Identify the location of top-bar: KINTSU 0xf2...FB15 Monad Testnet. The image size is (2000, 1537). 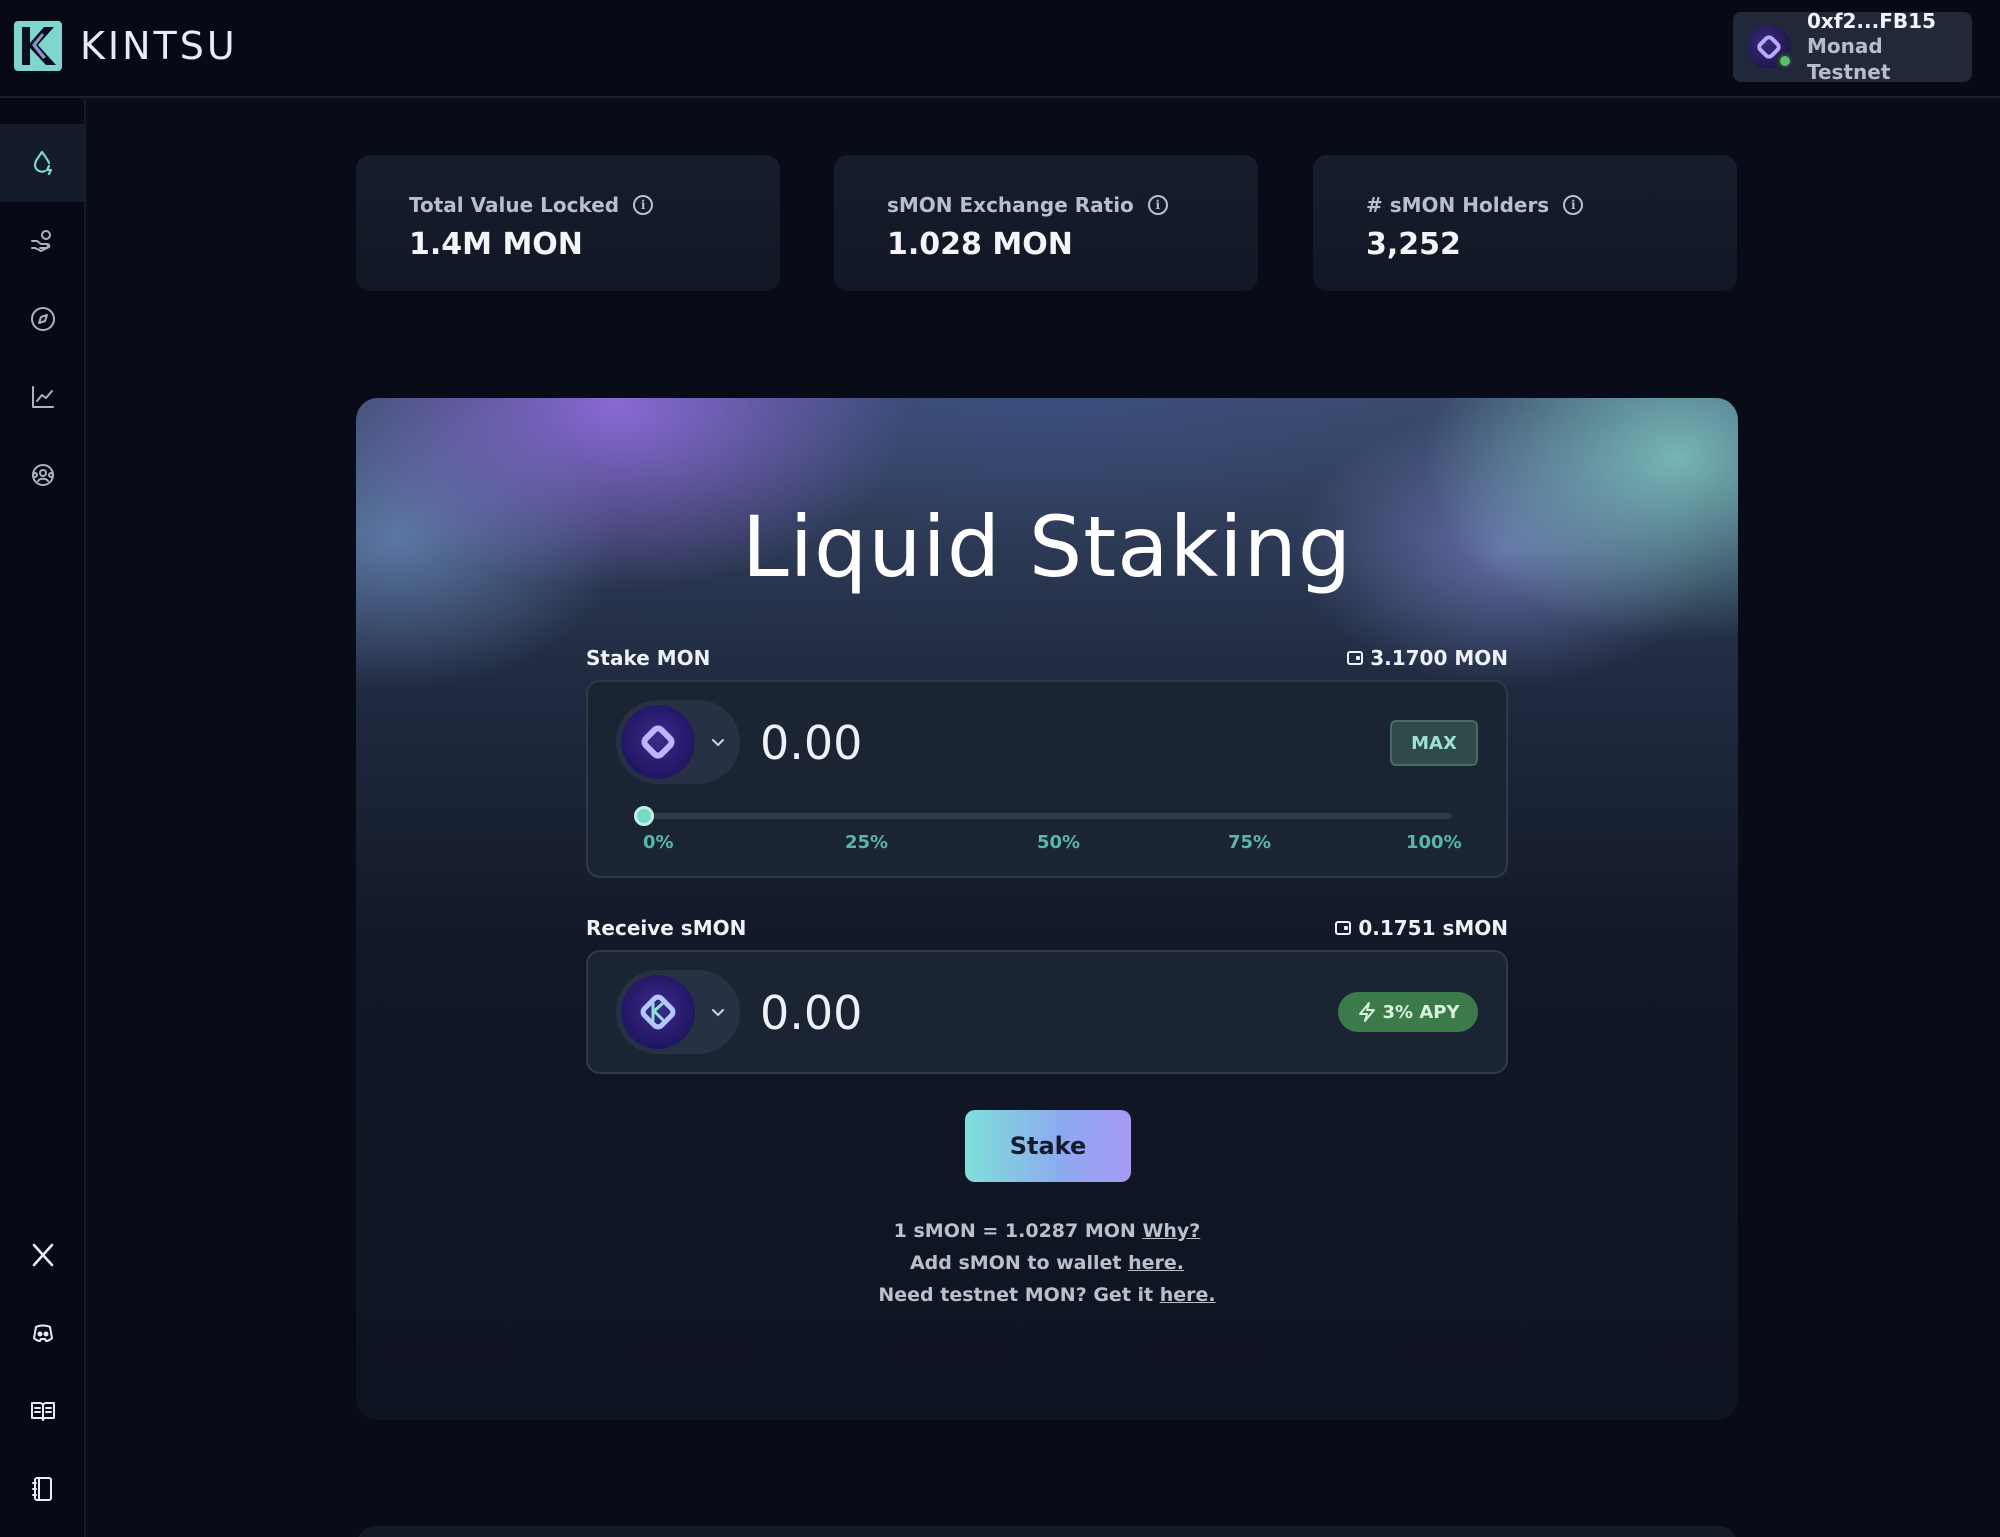
(1000, 49).